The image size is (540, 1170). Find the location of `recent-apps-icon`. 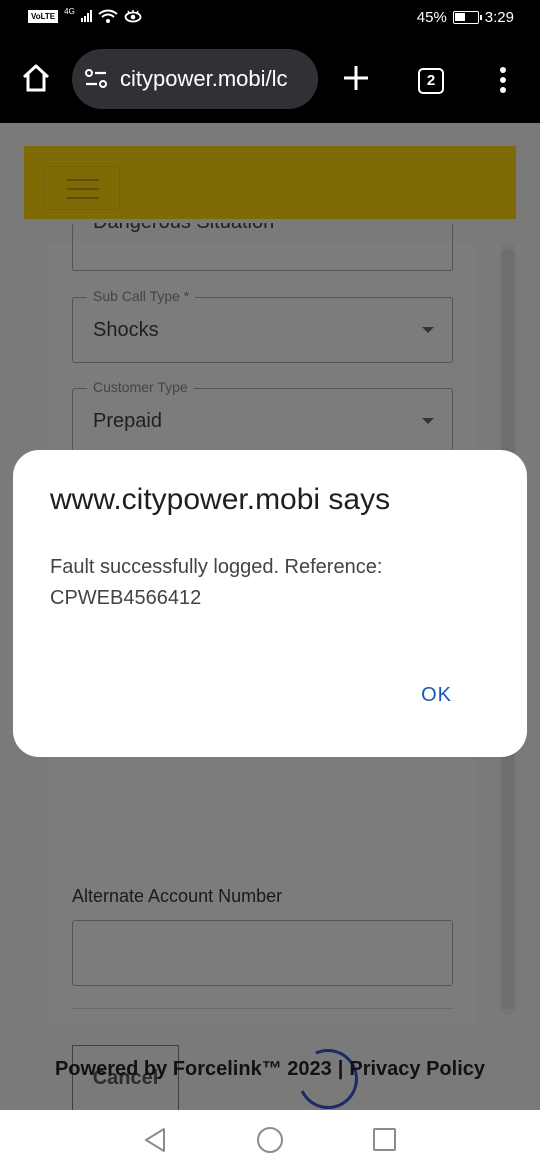

recent-apps-icon is located at coordinates (384, 1139).